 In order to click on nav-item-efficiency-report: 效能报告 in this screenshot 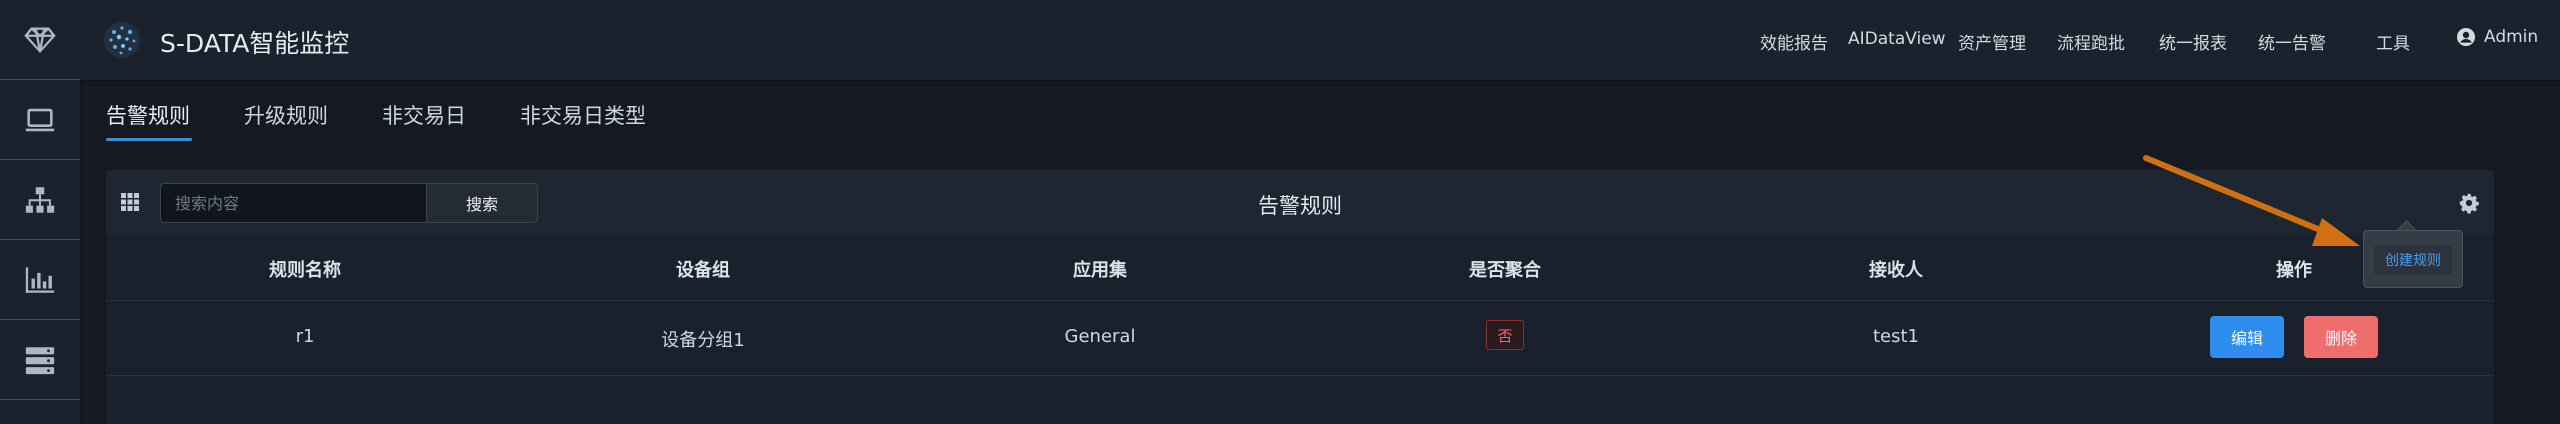, I will do `click(1794, 41)`.